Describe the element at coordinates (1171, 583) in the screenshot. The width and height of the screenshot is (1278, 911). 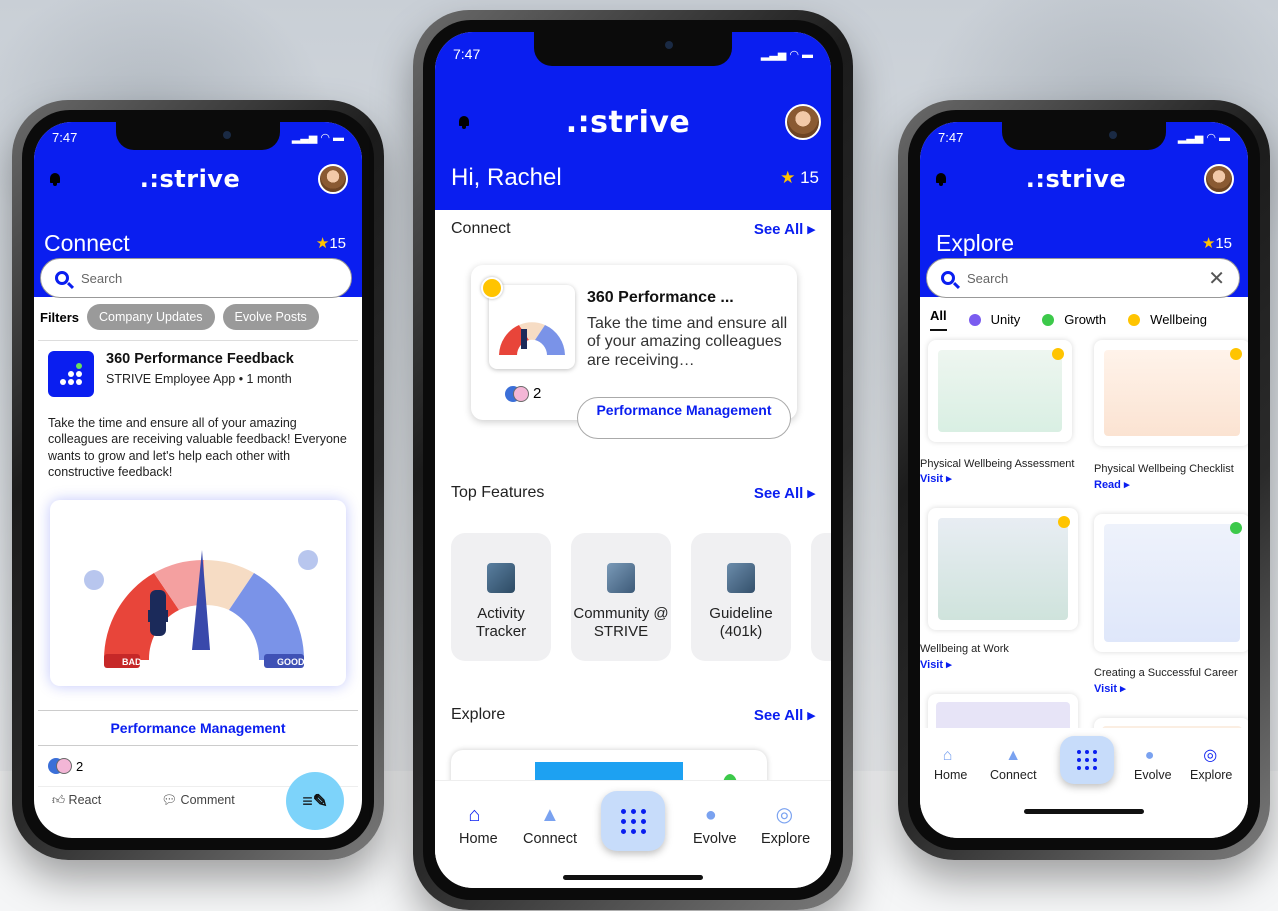
I see `tile-creating-successful-career` at that location.